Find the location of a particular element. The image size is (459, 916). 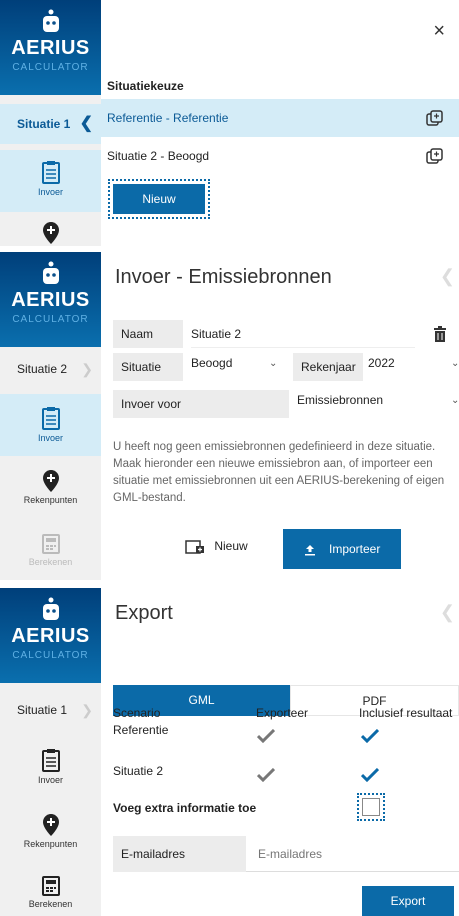

situation-row-label: Referentie - Referentie is located at coordinates (168, 118).